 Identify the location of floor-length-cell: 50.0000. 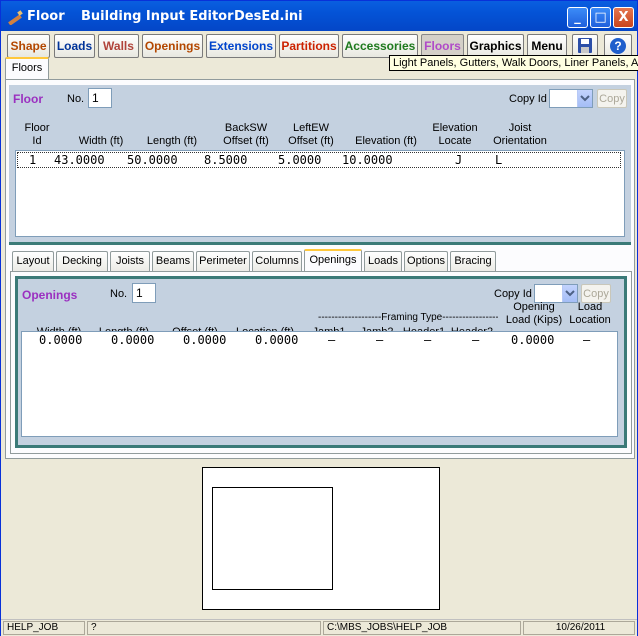
(152, 160).